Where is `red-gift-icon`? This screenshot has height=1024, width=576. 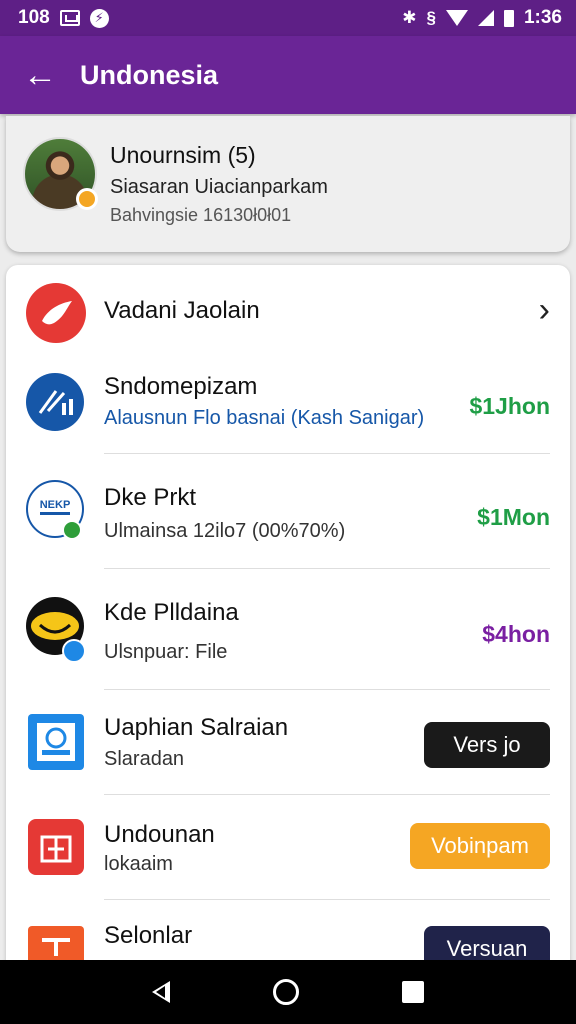
red-gift-icon is located at coordinates (56, 847).